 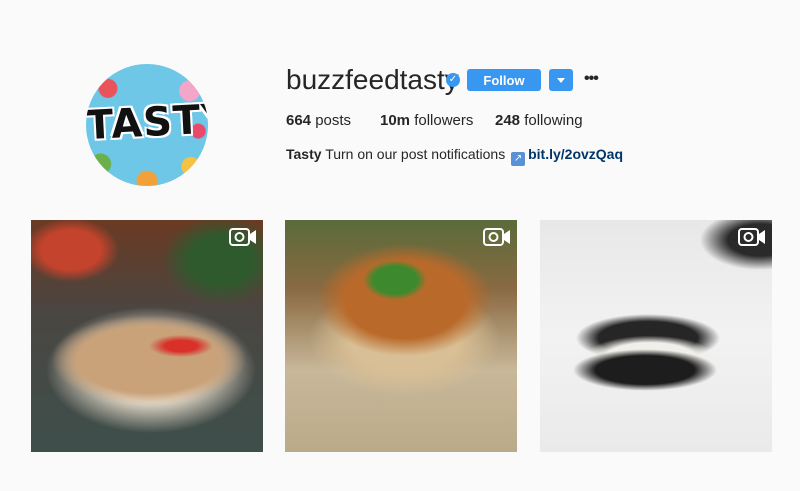 I want to click on bio-name: Tasty, so click(x=304, y=154).